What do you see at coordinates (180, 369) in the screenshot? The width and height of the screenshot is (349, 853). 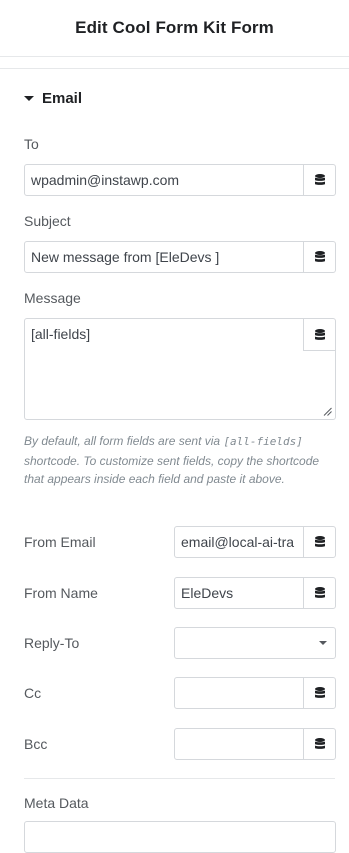 I see `message-textarea: [all-fields]` at bounding box center [180, 369].